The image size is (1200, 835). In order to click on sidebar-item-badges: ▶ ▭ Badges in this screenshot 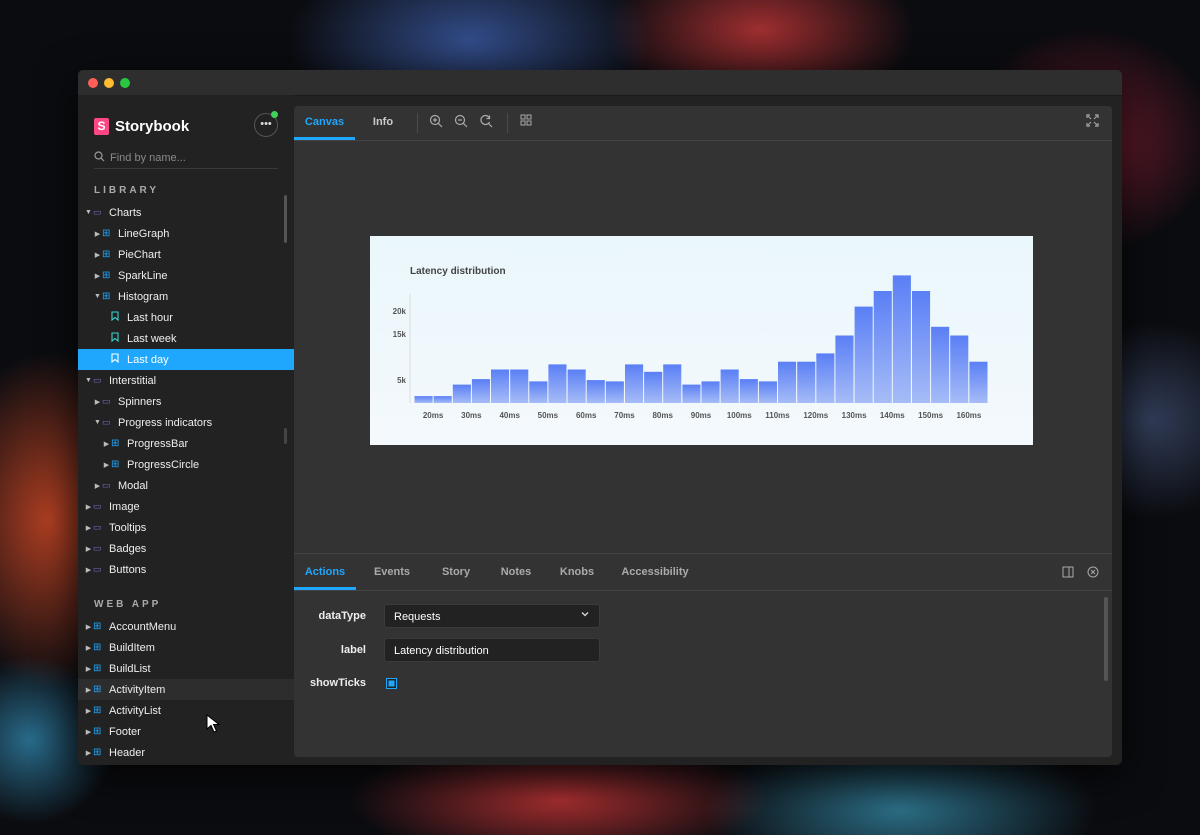, I will do `click(186, 548)`.